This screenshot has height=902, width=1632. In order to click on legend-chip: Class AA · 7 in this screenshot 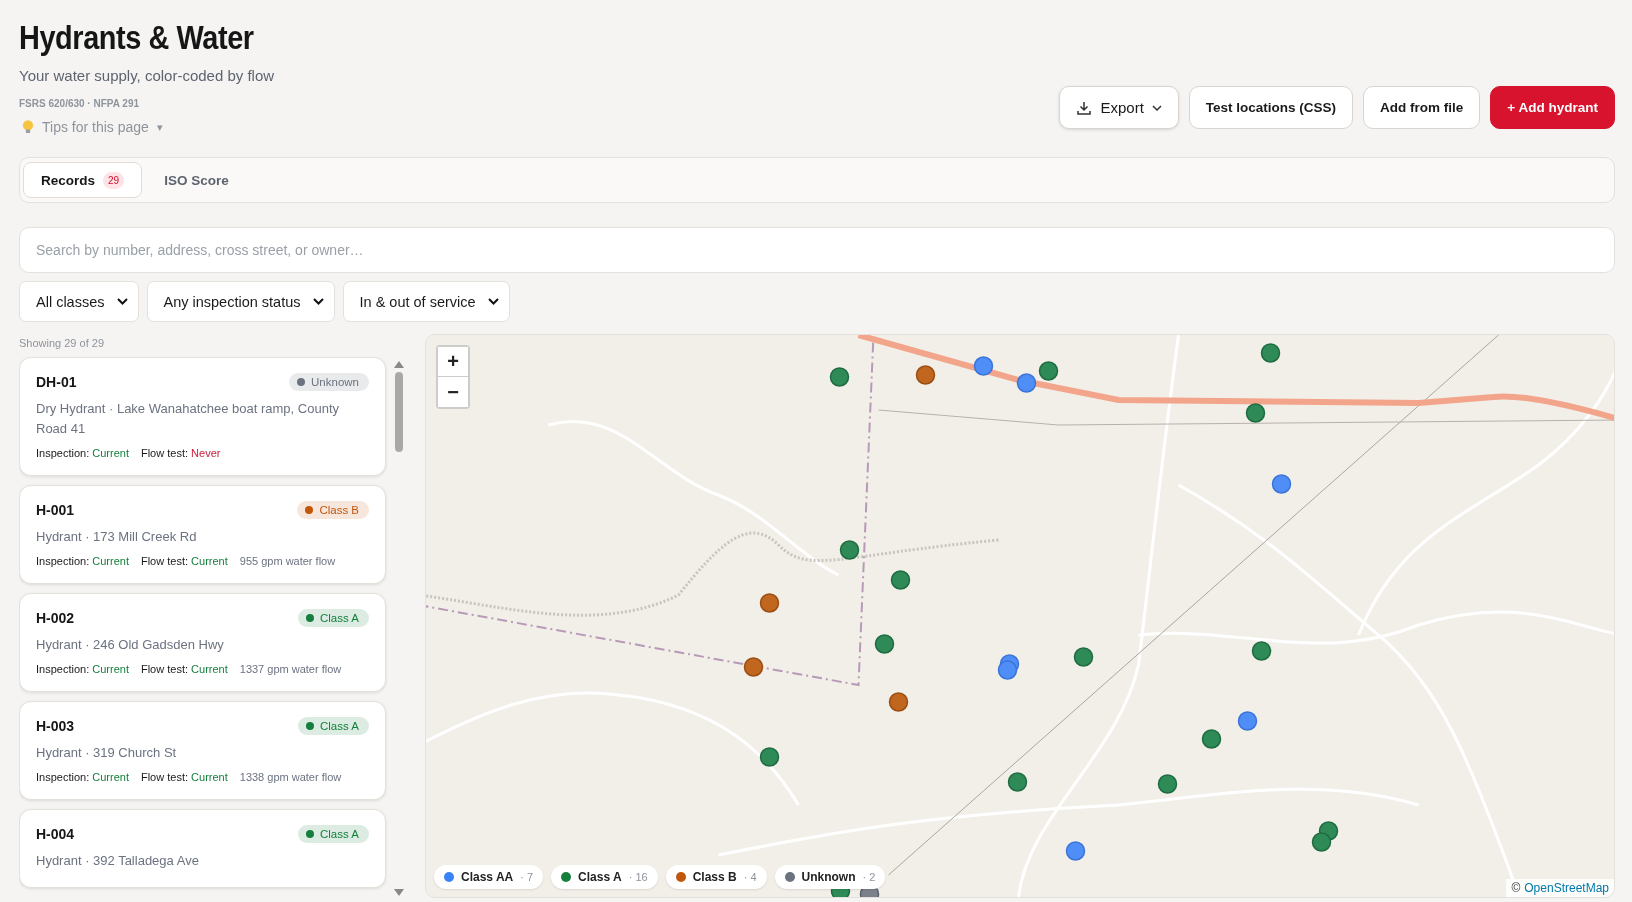, I will do `click(489, 877)`.